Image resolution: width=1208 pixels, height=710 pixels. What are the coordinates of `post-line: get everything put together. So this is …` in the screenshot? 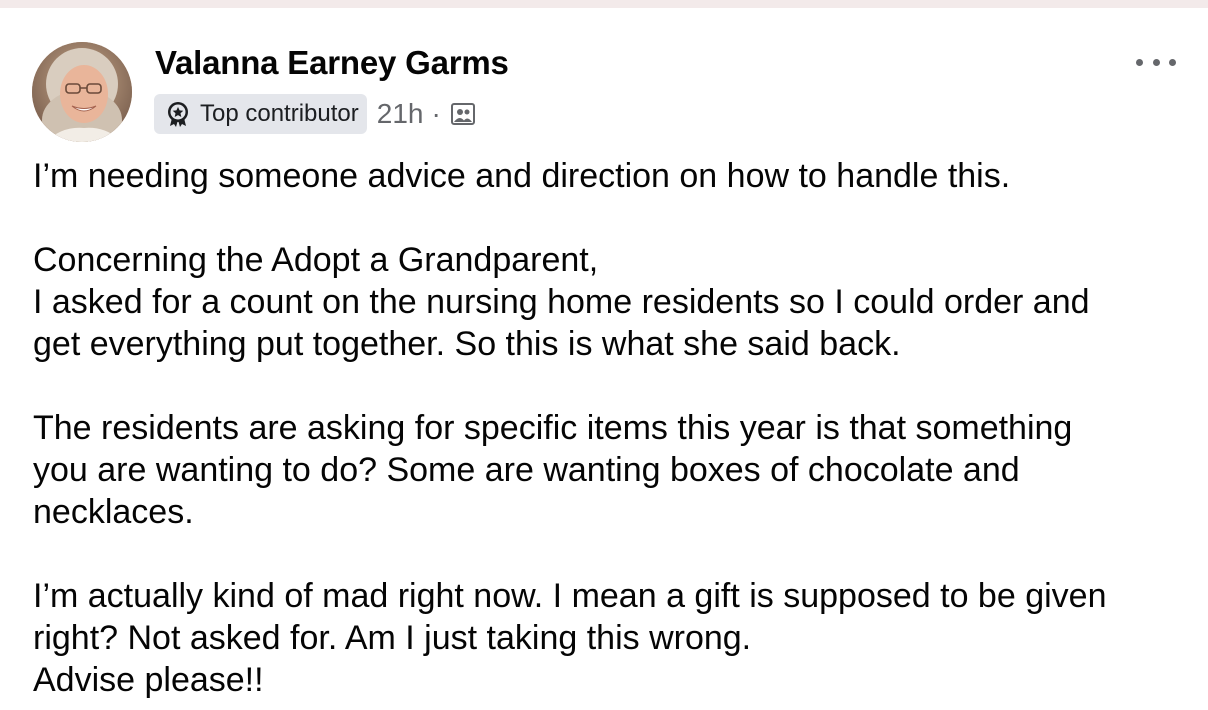 It's located at (467, 344).